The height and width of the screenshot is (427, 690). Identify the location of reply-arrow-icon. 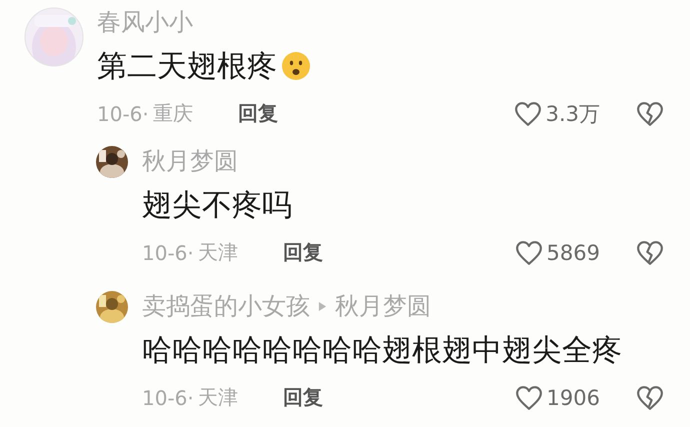
(322, 306).